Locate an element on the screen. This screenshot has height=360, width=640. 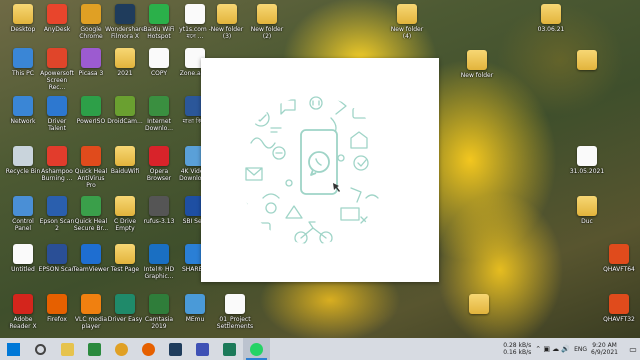
desktop-icon: AnyDesk is located at coordinates (57, 18).